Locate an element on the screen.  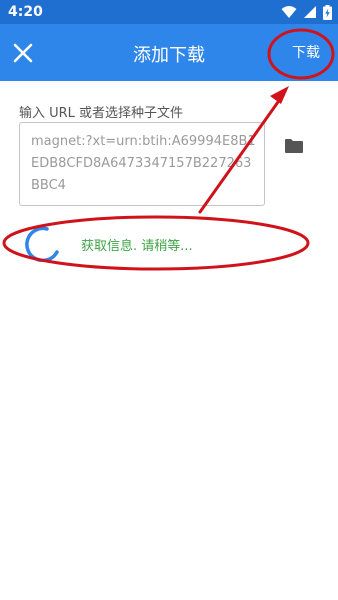
url-field-label: 输入 URL 或者选择种子文件 is located at coordinates (101, 113).